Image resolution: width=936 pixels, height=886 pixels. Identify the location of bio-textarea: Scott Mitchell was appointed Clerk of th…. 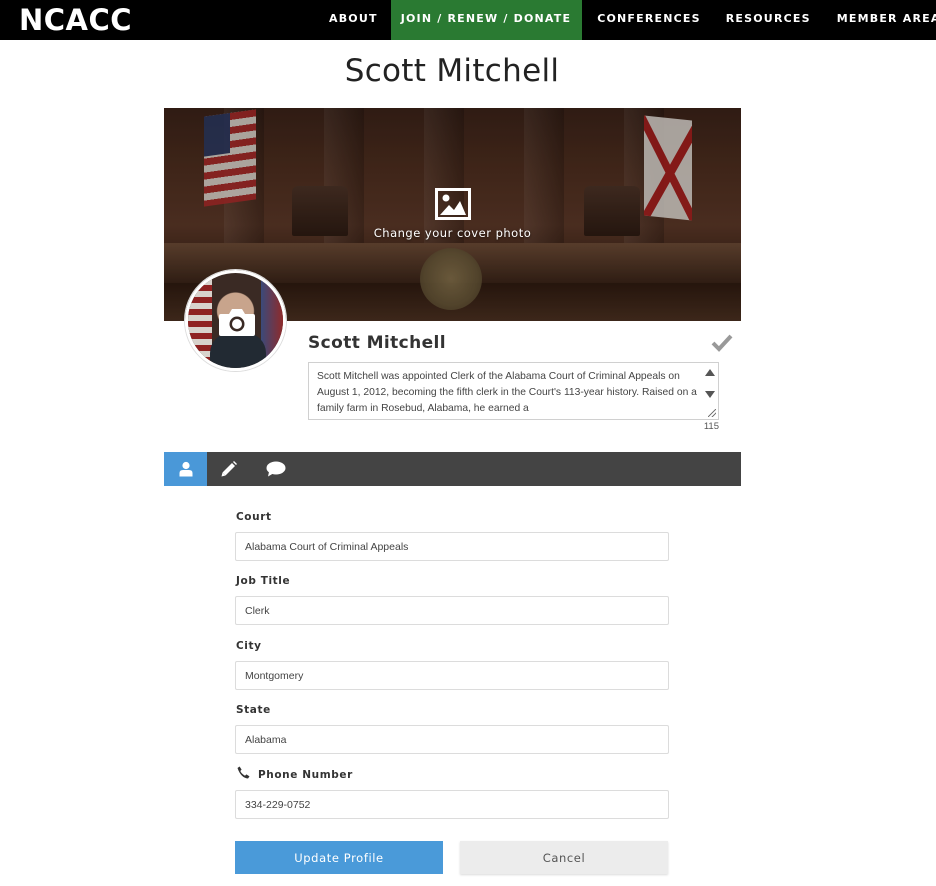
(513, 391).